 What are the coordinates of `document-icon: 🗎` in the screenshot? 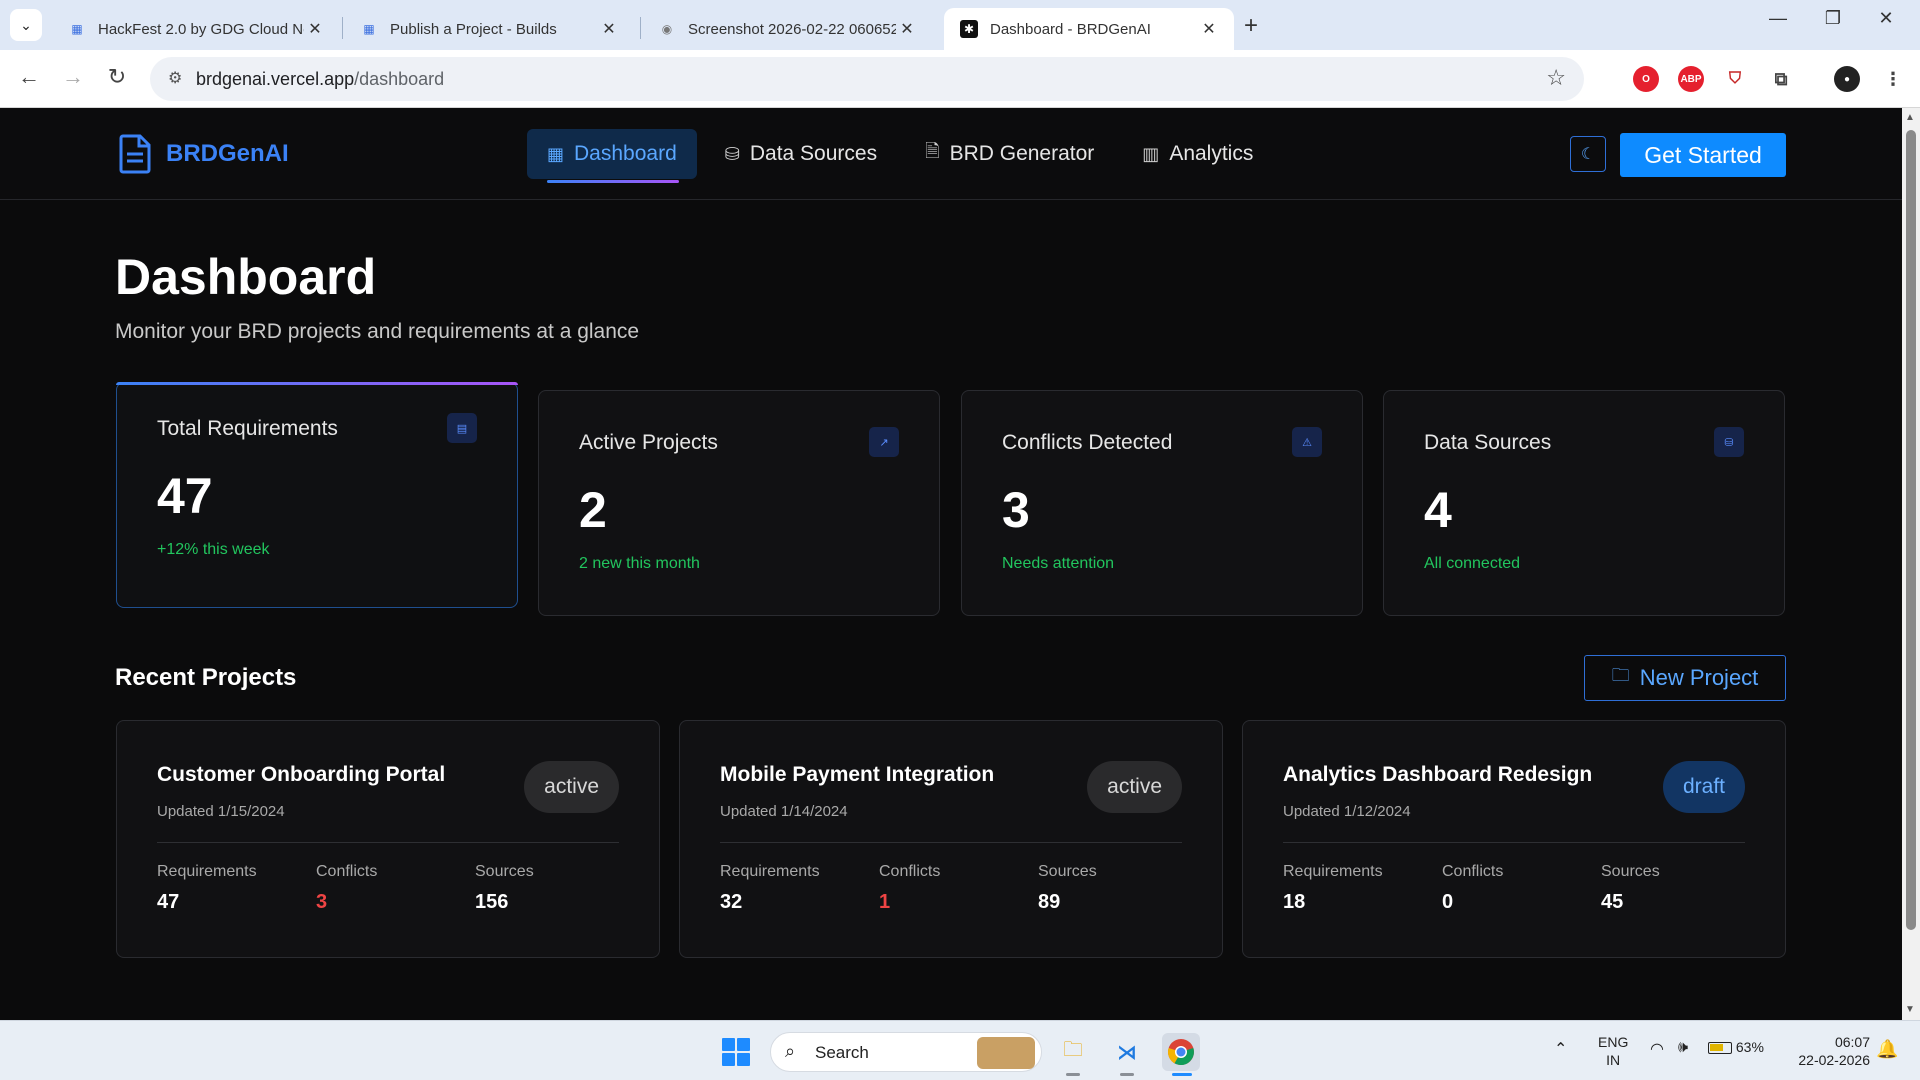 It's located at (932, 151).